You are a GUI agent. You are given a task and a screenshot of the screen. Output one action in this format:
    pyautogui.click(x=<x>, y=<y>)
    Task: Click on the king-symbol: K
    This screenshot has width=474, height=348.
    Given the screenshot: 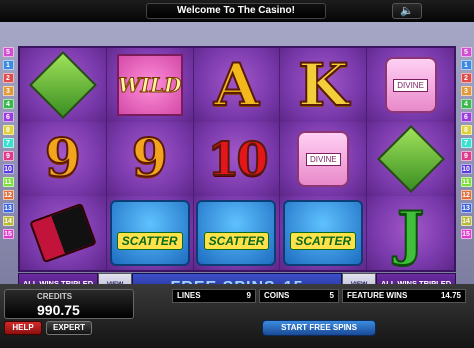 What is the action you would take?
    pyautogui.click(x=323, y=85)
    